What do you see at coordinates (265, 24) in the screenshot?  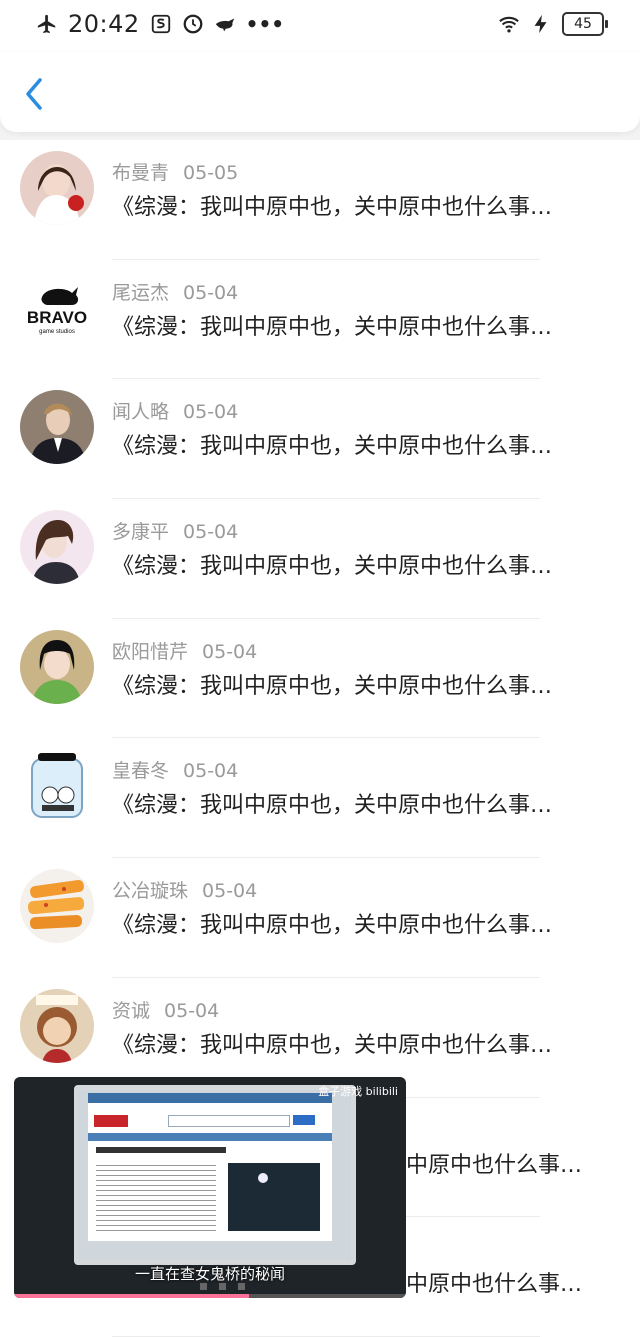 I see `more-notifications-icon: •••` at bounding box center [265, 24].